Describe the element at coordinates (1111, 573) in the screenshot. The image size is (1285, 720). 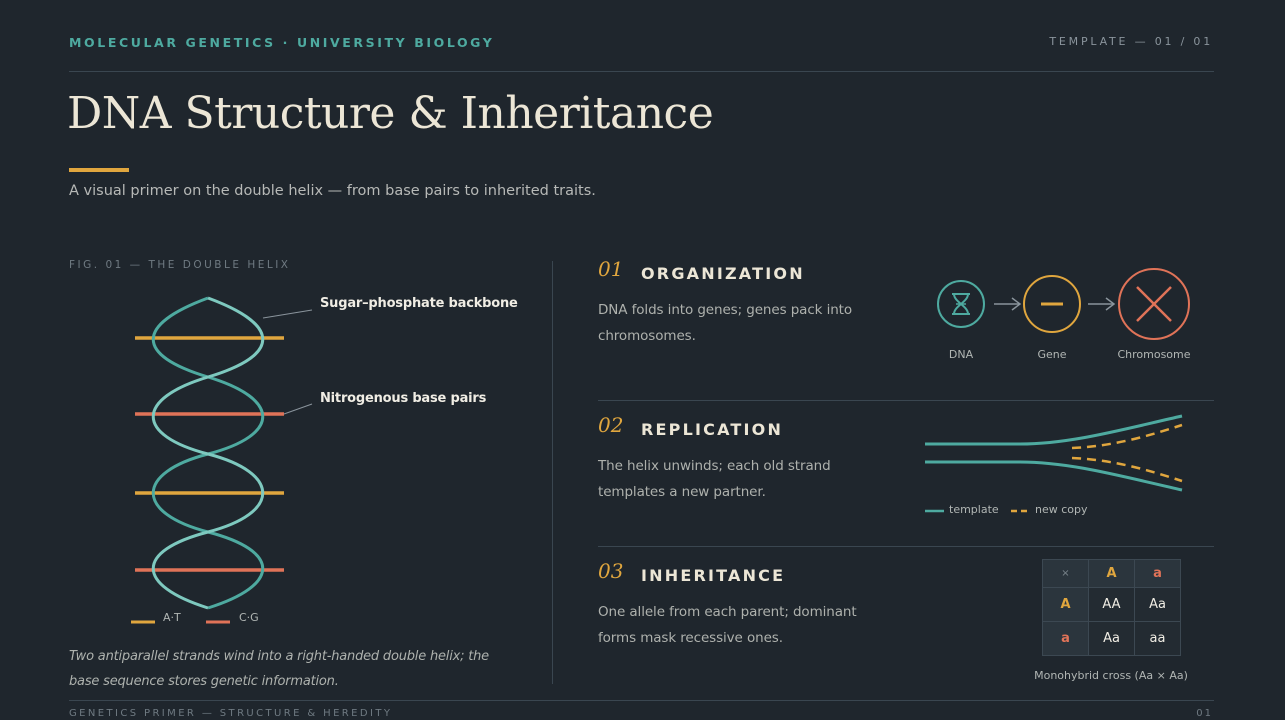
I see `punnett-col-header: A` at that location.